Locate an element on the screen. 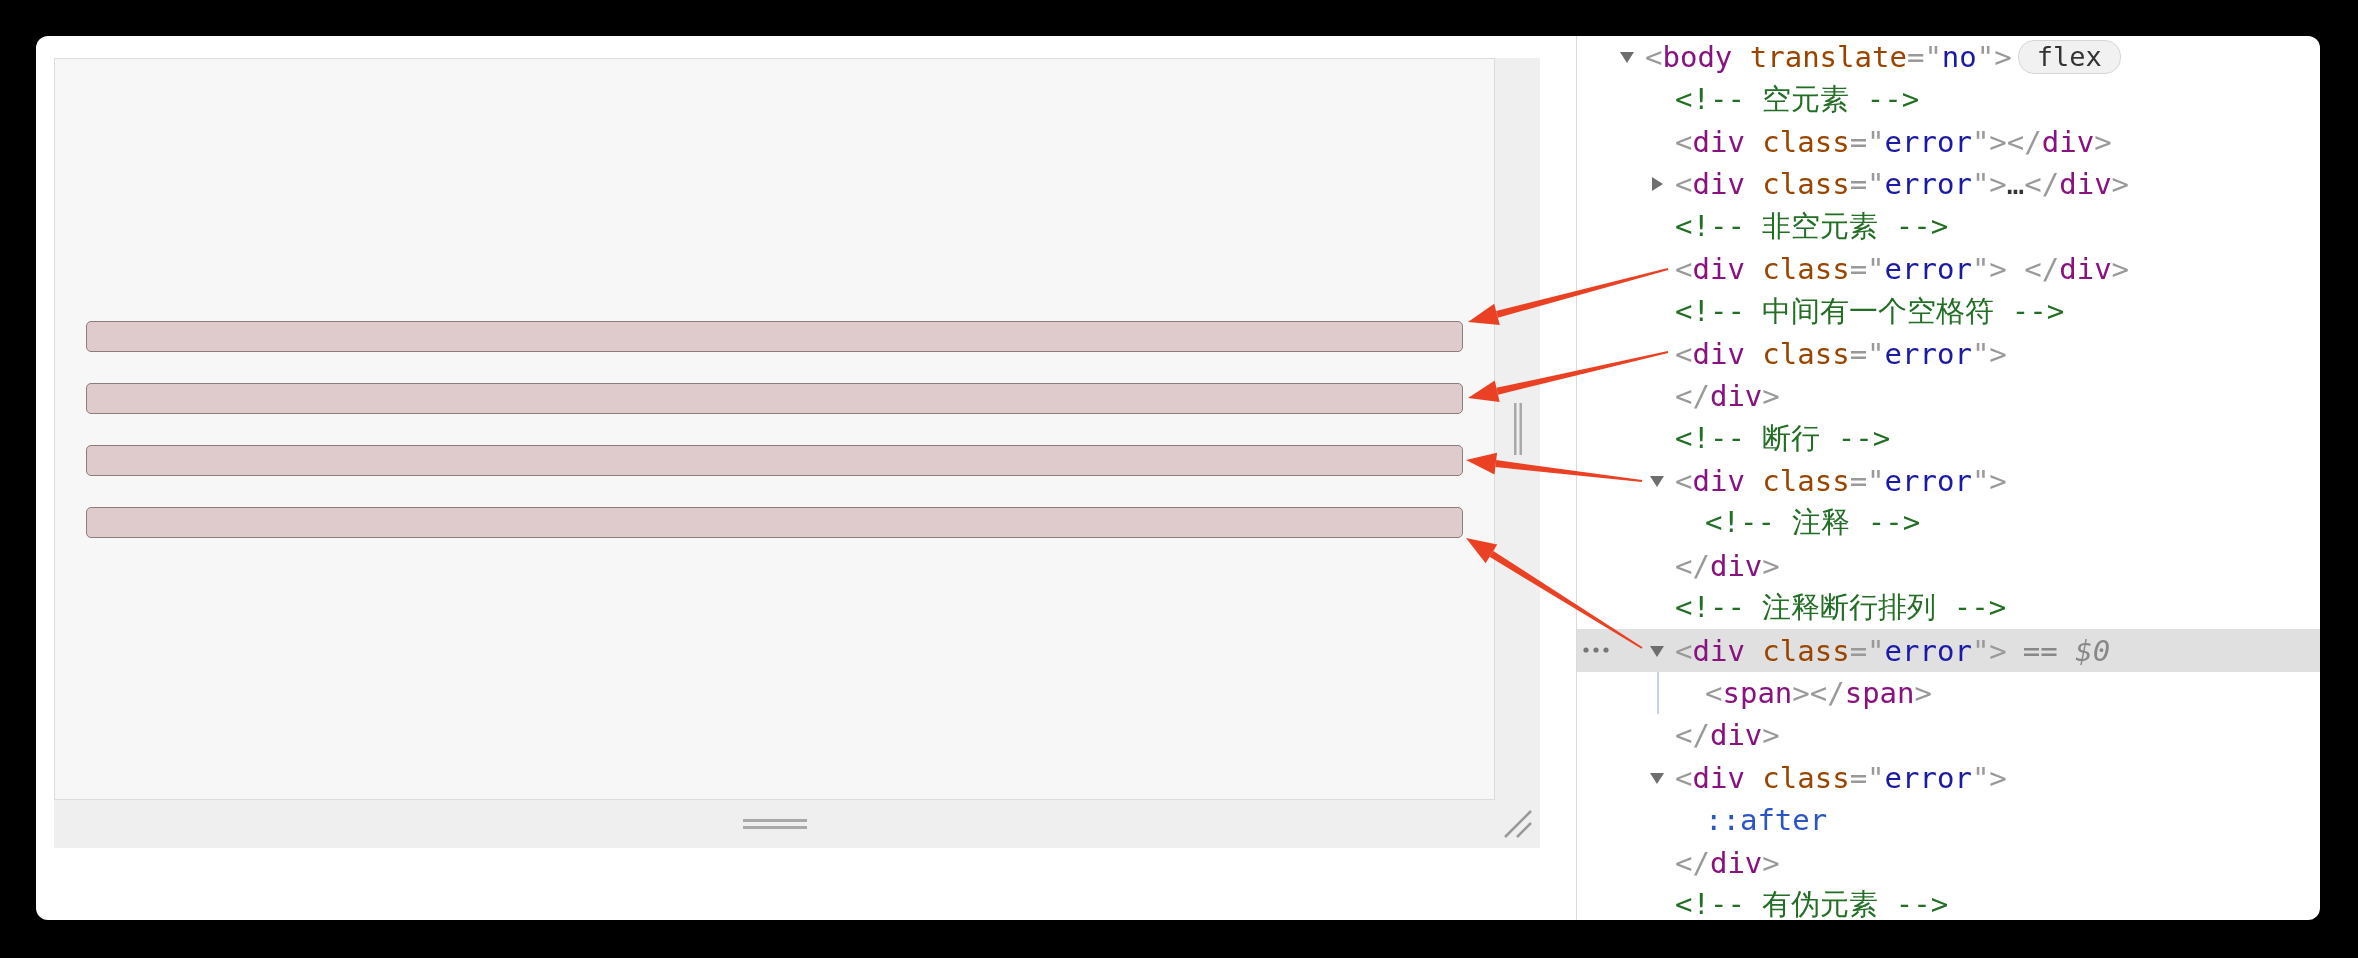 The height and width of the screenshot is (958, 2358). tree-row: <div class="error"></div> is located at coordinates (1948, 142).